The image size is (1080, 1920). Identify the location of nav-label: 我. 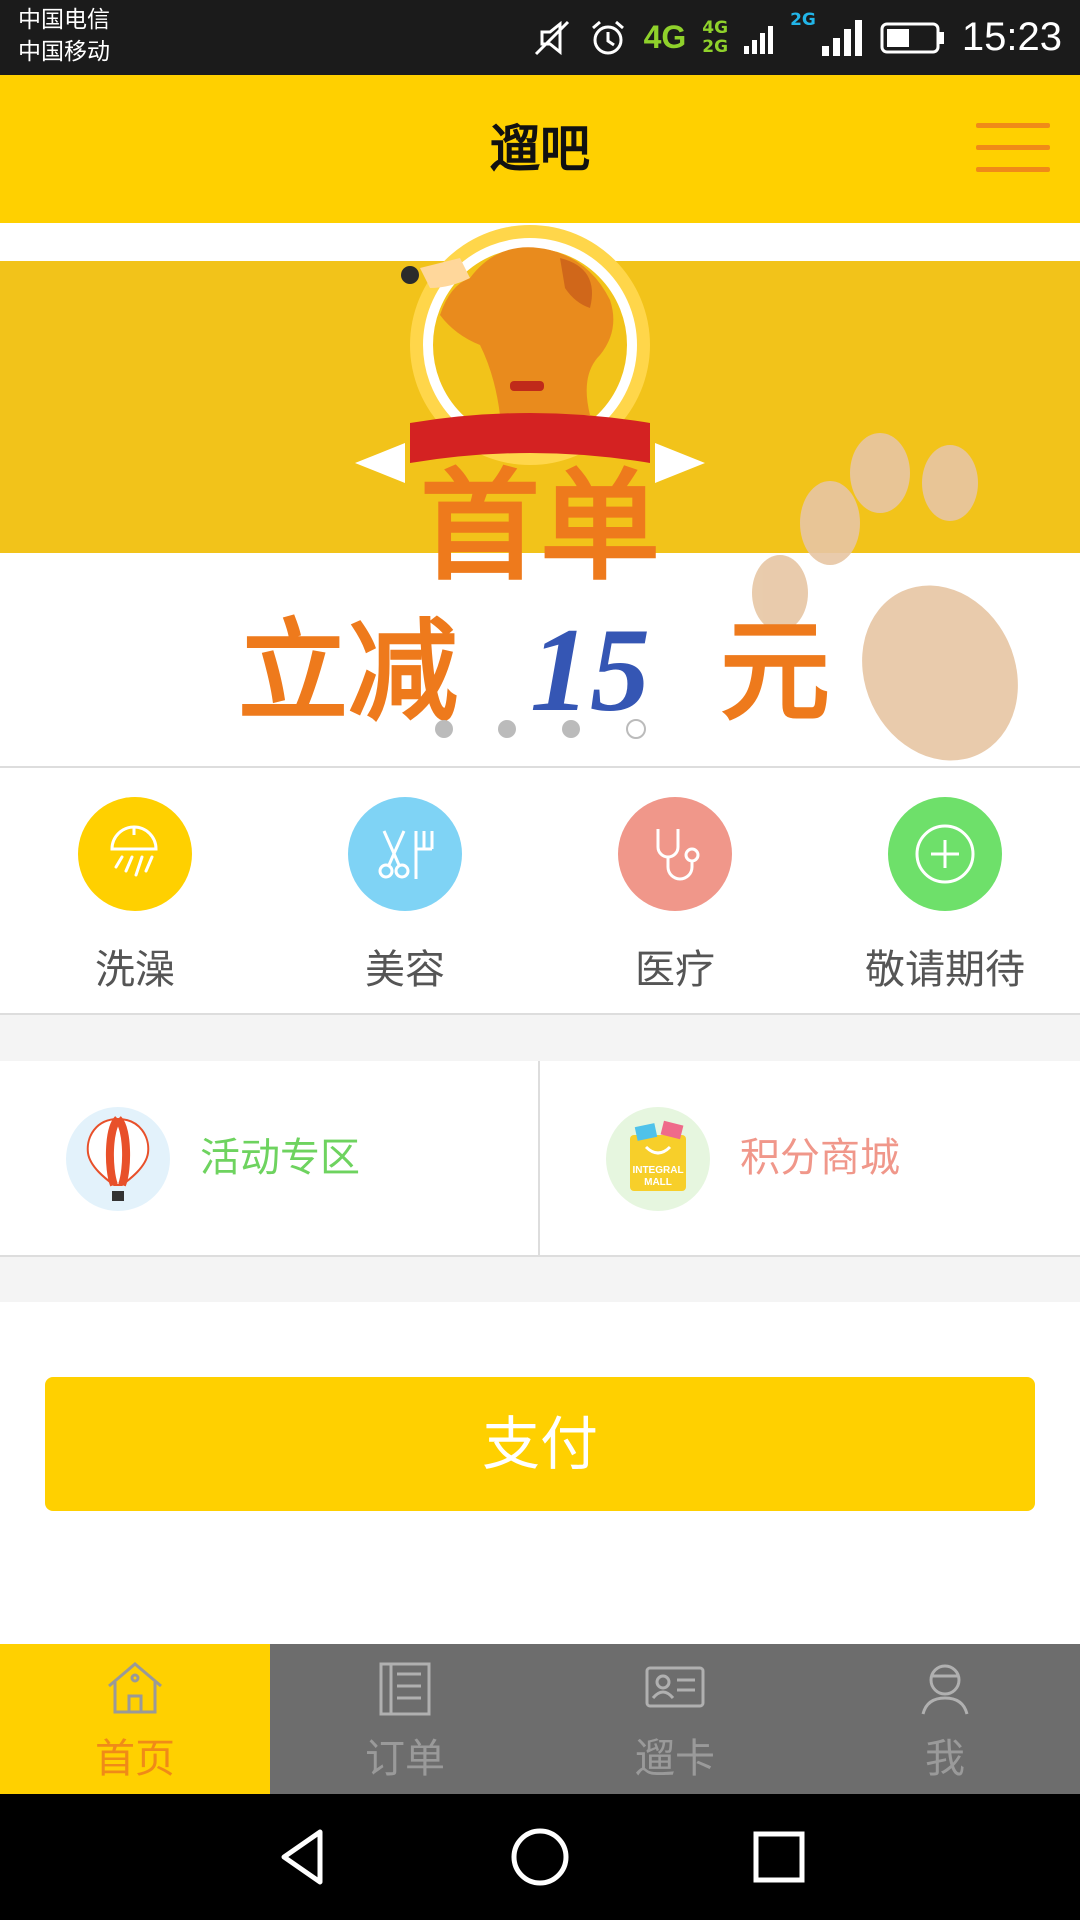
(945, 1759).